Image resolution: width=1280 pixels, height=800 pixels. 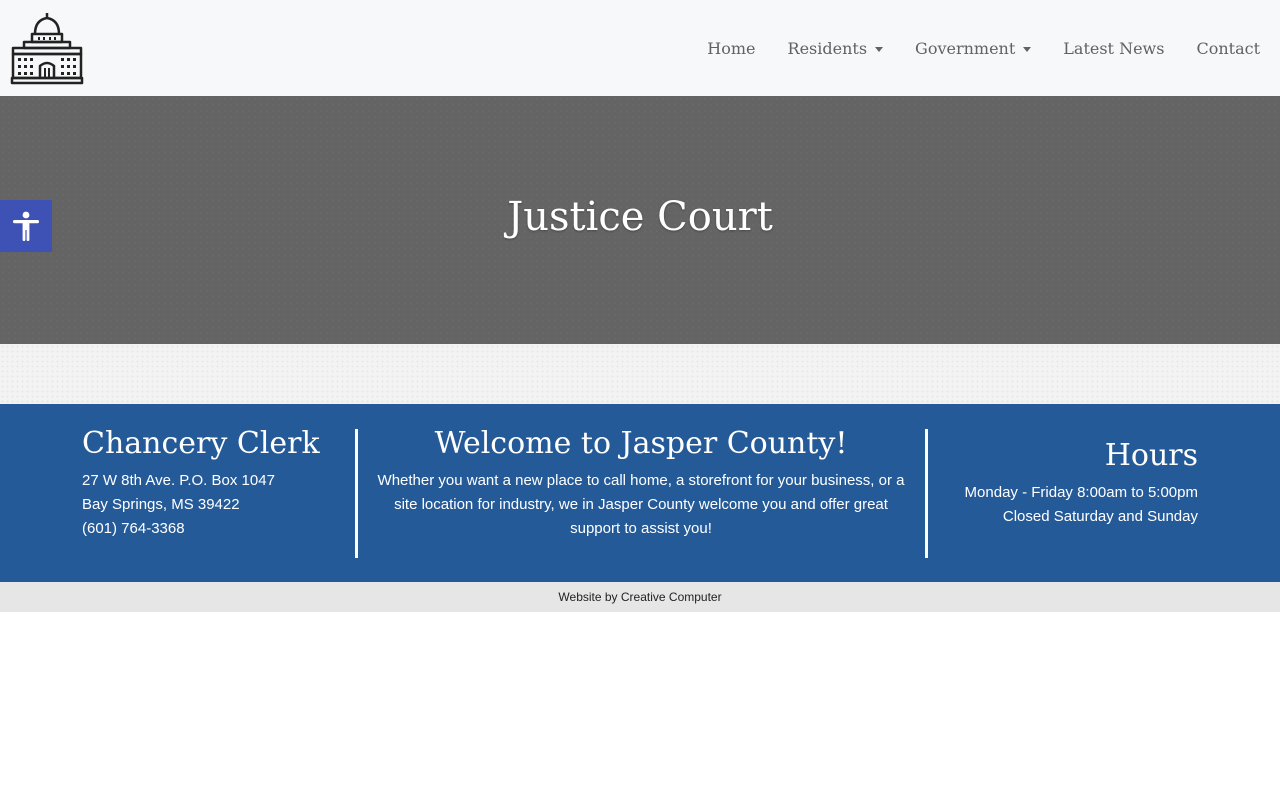 What do you see at coordinates (640, 374) in the screenshot?
I see `texture-band` at bounding box center [640, 374].